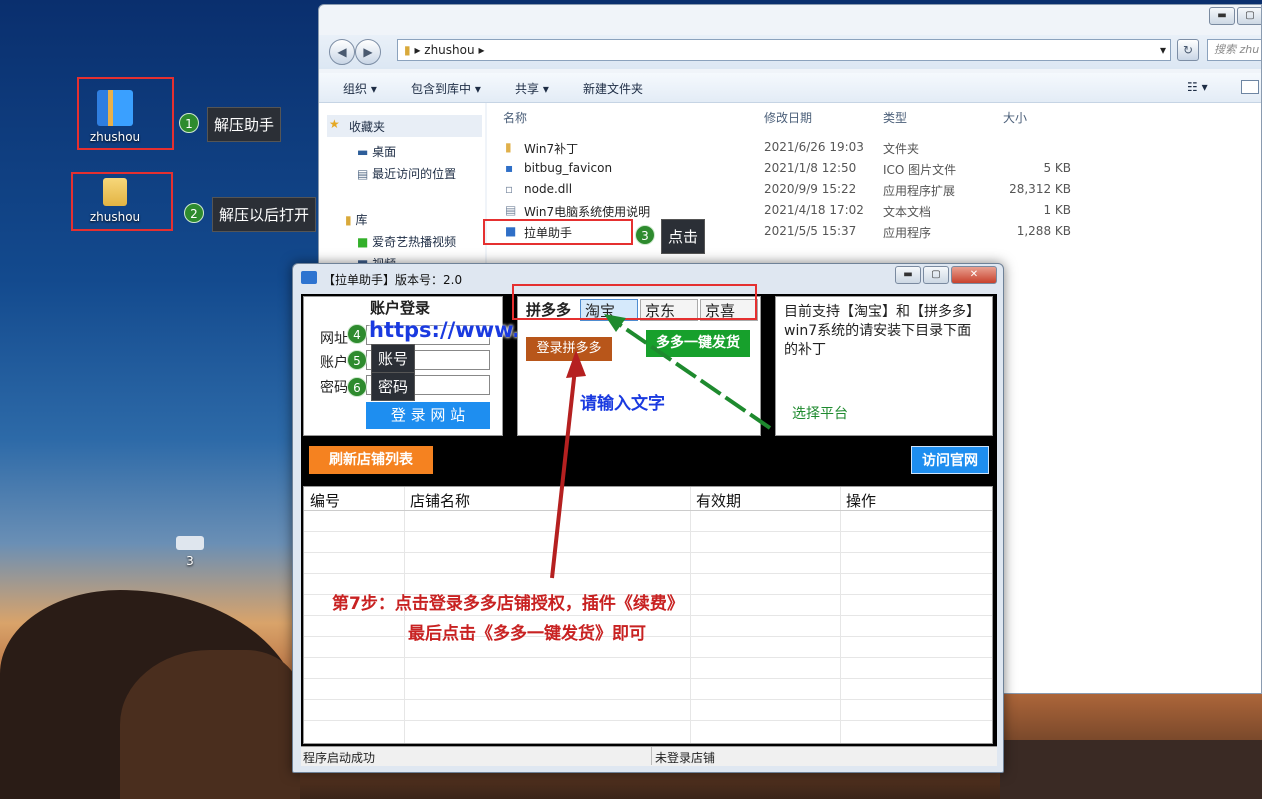 The height and width of the screenshot is (799, 1262). What do you see at coordinates (661, 446) in the screenshot?
I see `annotation-arrows` at bounding box center [661, 446].